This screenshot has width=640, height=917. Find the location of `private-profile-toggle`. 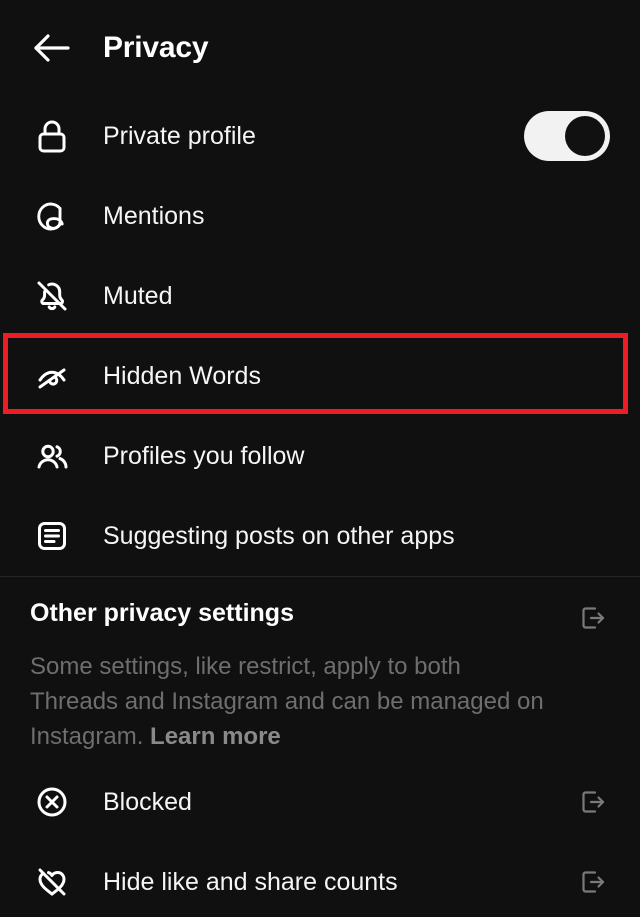

private-profile-toggle is located at coordinates (567, 136).